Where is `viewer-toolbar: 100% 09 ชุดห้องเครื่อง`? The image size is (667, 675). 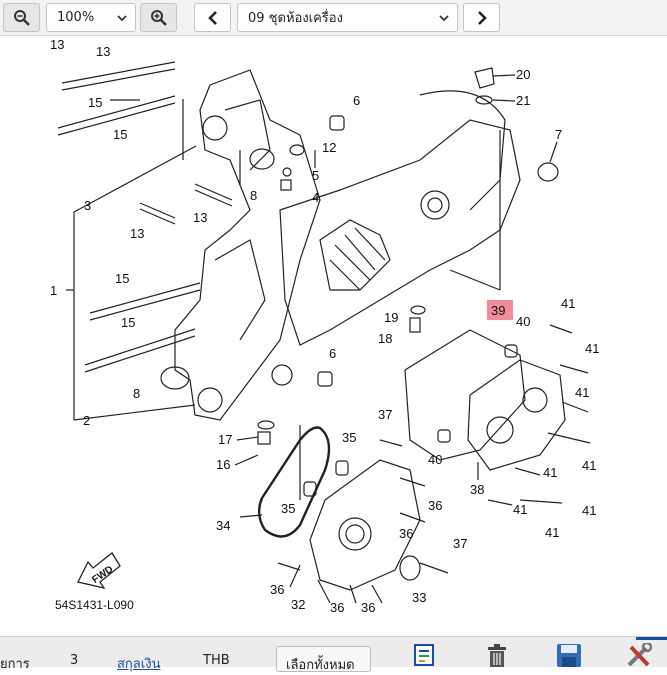
viewer-toolbar: 100% 09 ชุดห้องเครื่อง is located at coordinates (333, 18).